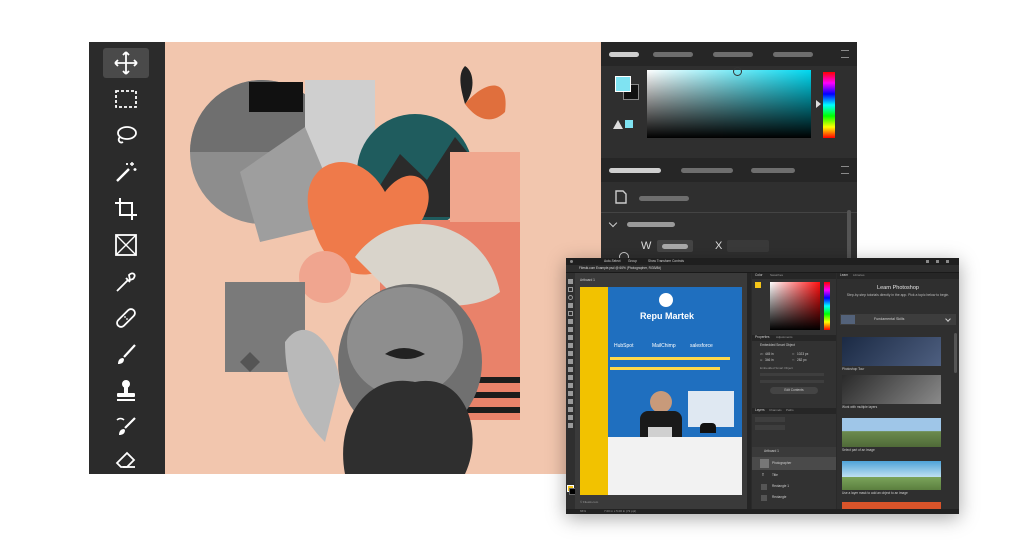  What do you see at coordinates (661, 391) in the screenshot?
I see `artboard-image: Repu Martek HubSpot MailChimp salesforce` at bounding box center [661, 391].